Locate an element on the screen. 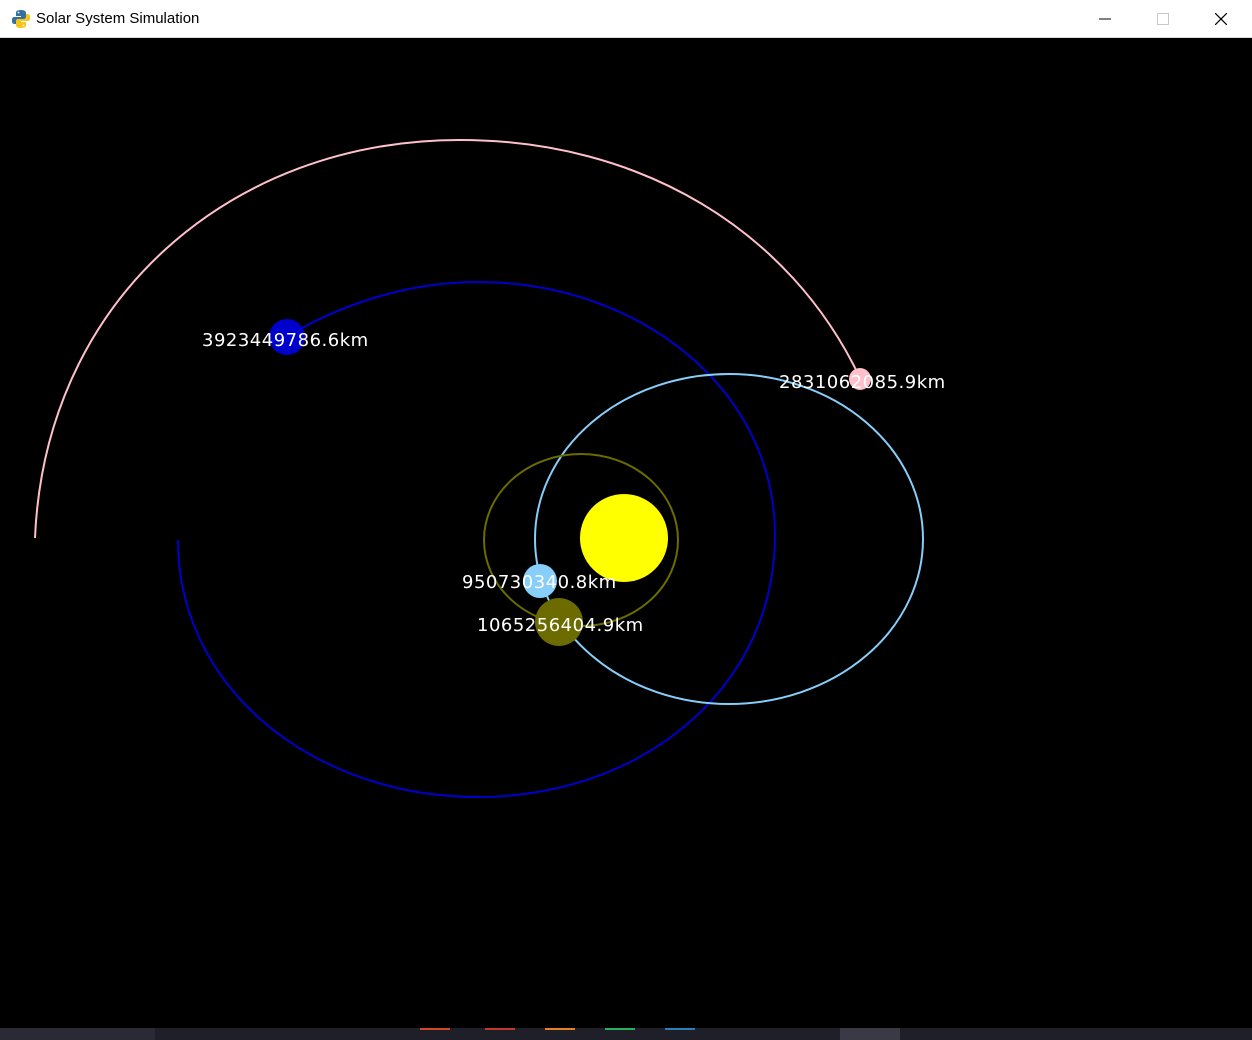 This screenshot has height=1040, width=1252. taskbar is located at coordinates (626, 1034).